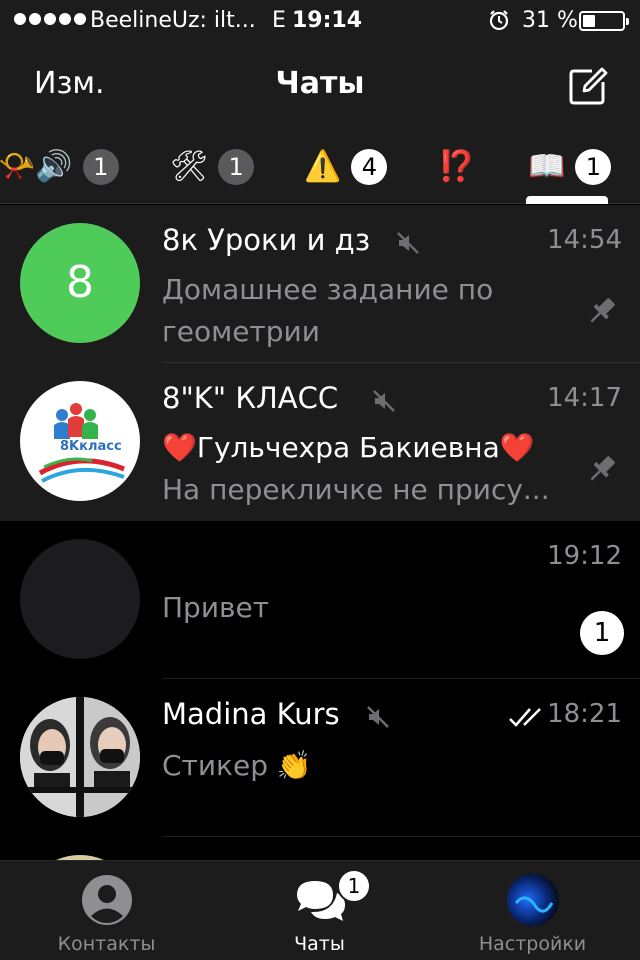  I want to click on avatar: 8Kкласс, so click(80, 441).